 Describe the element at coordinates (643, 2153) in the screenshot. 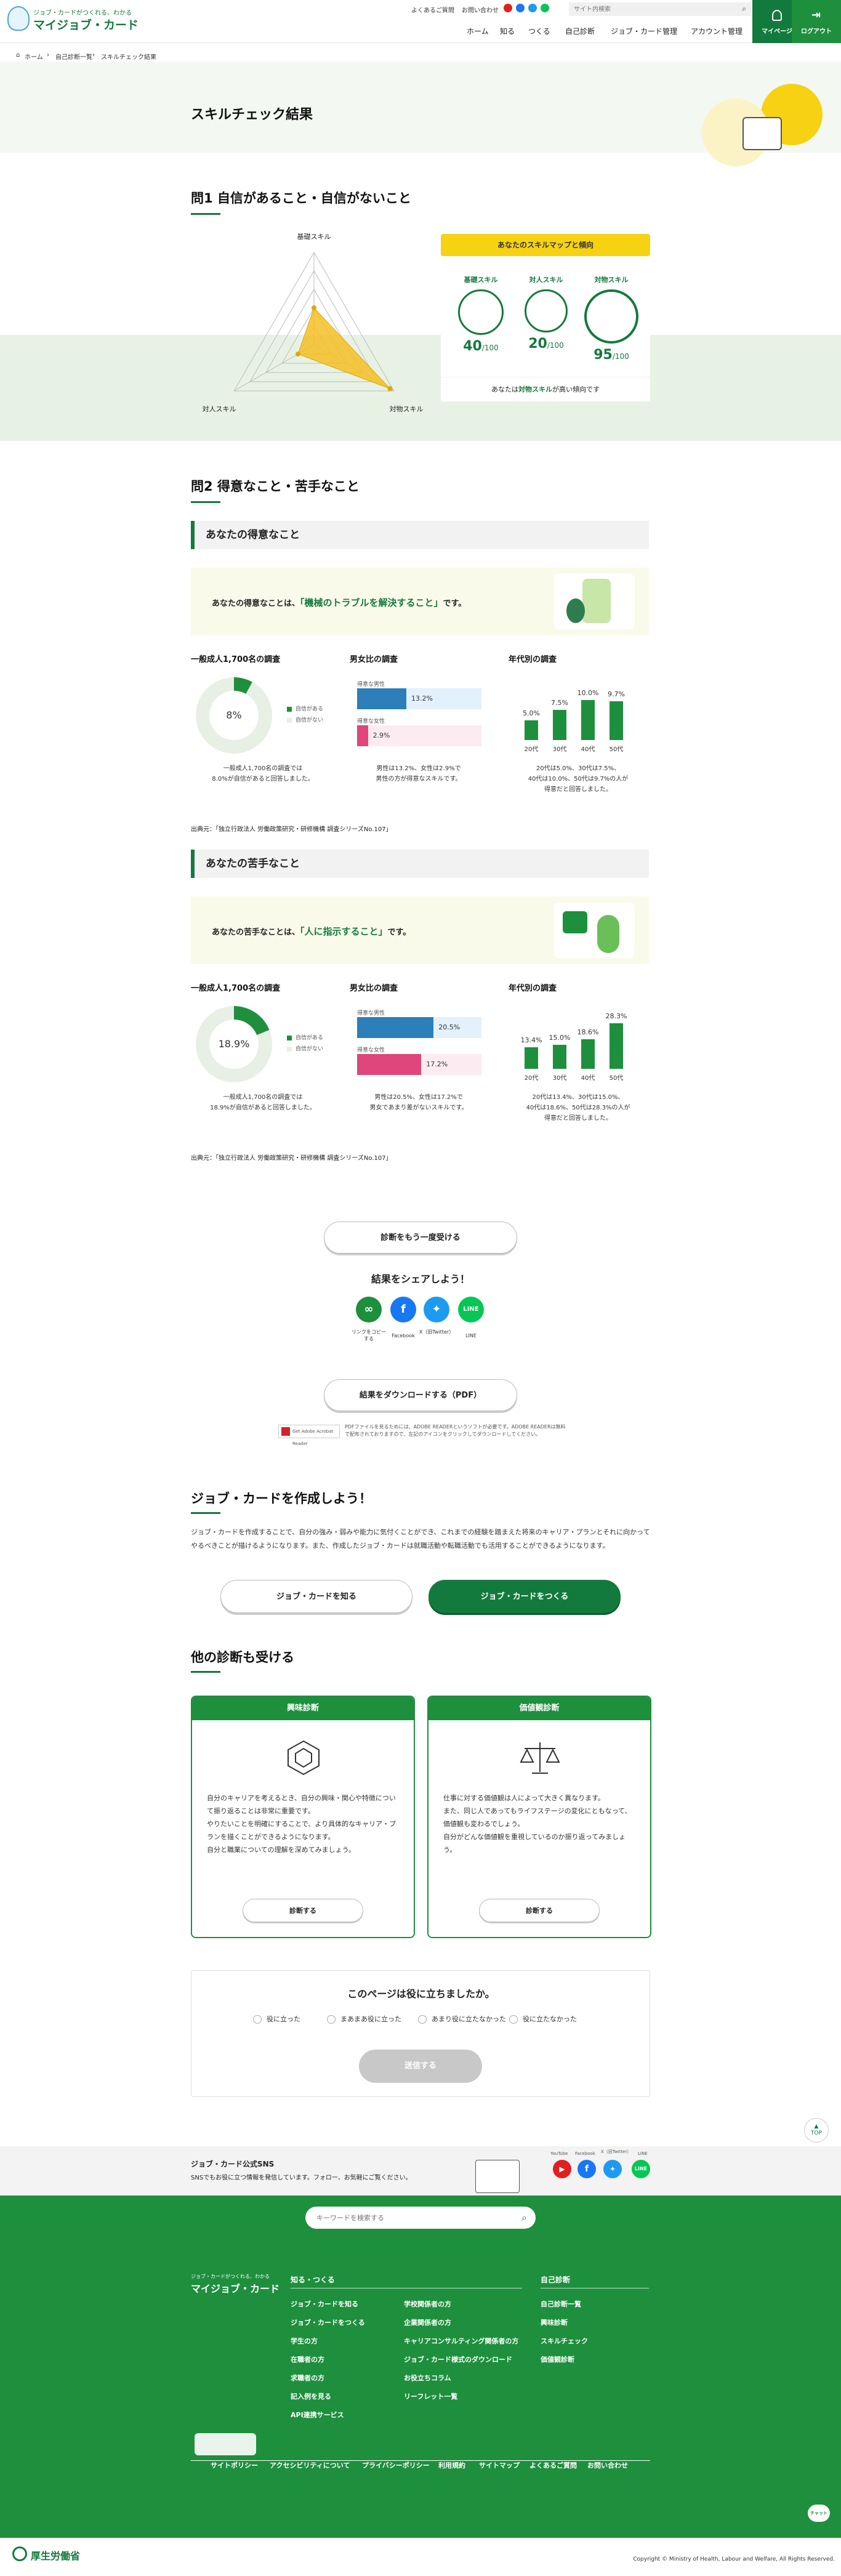

I see `sns-label-line: LINE` at that location.